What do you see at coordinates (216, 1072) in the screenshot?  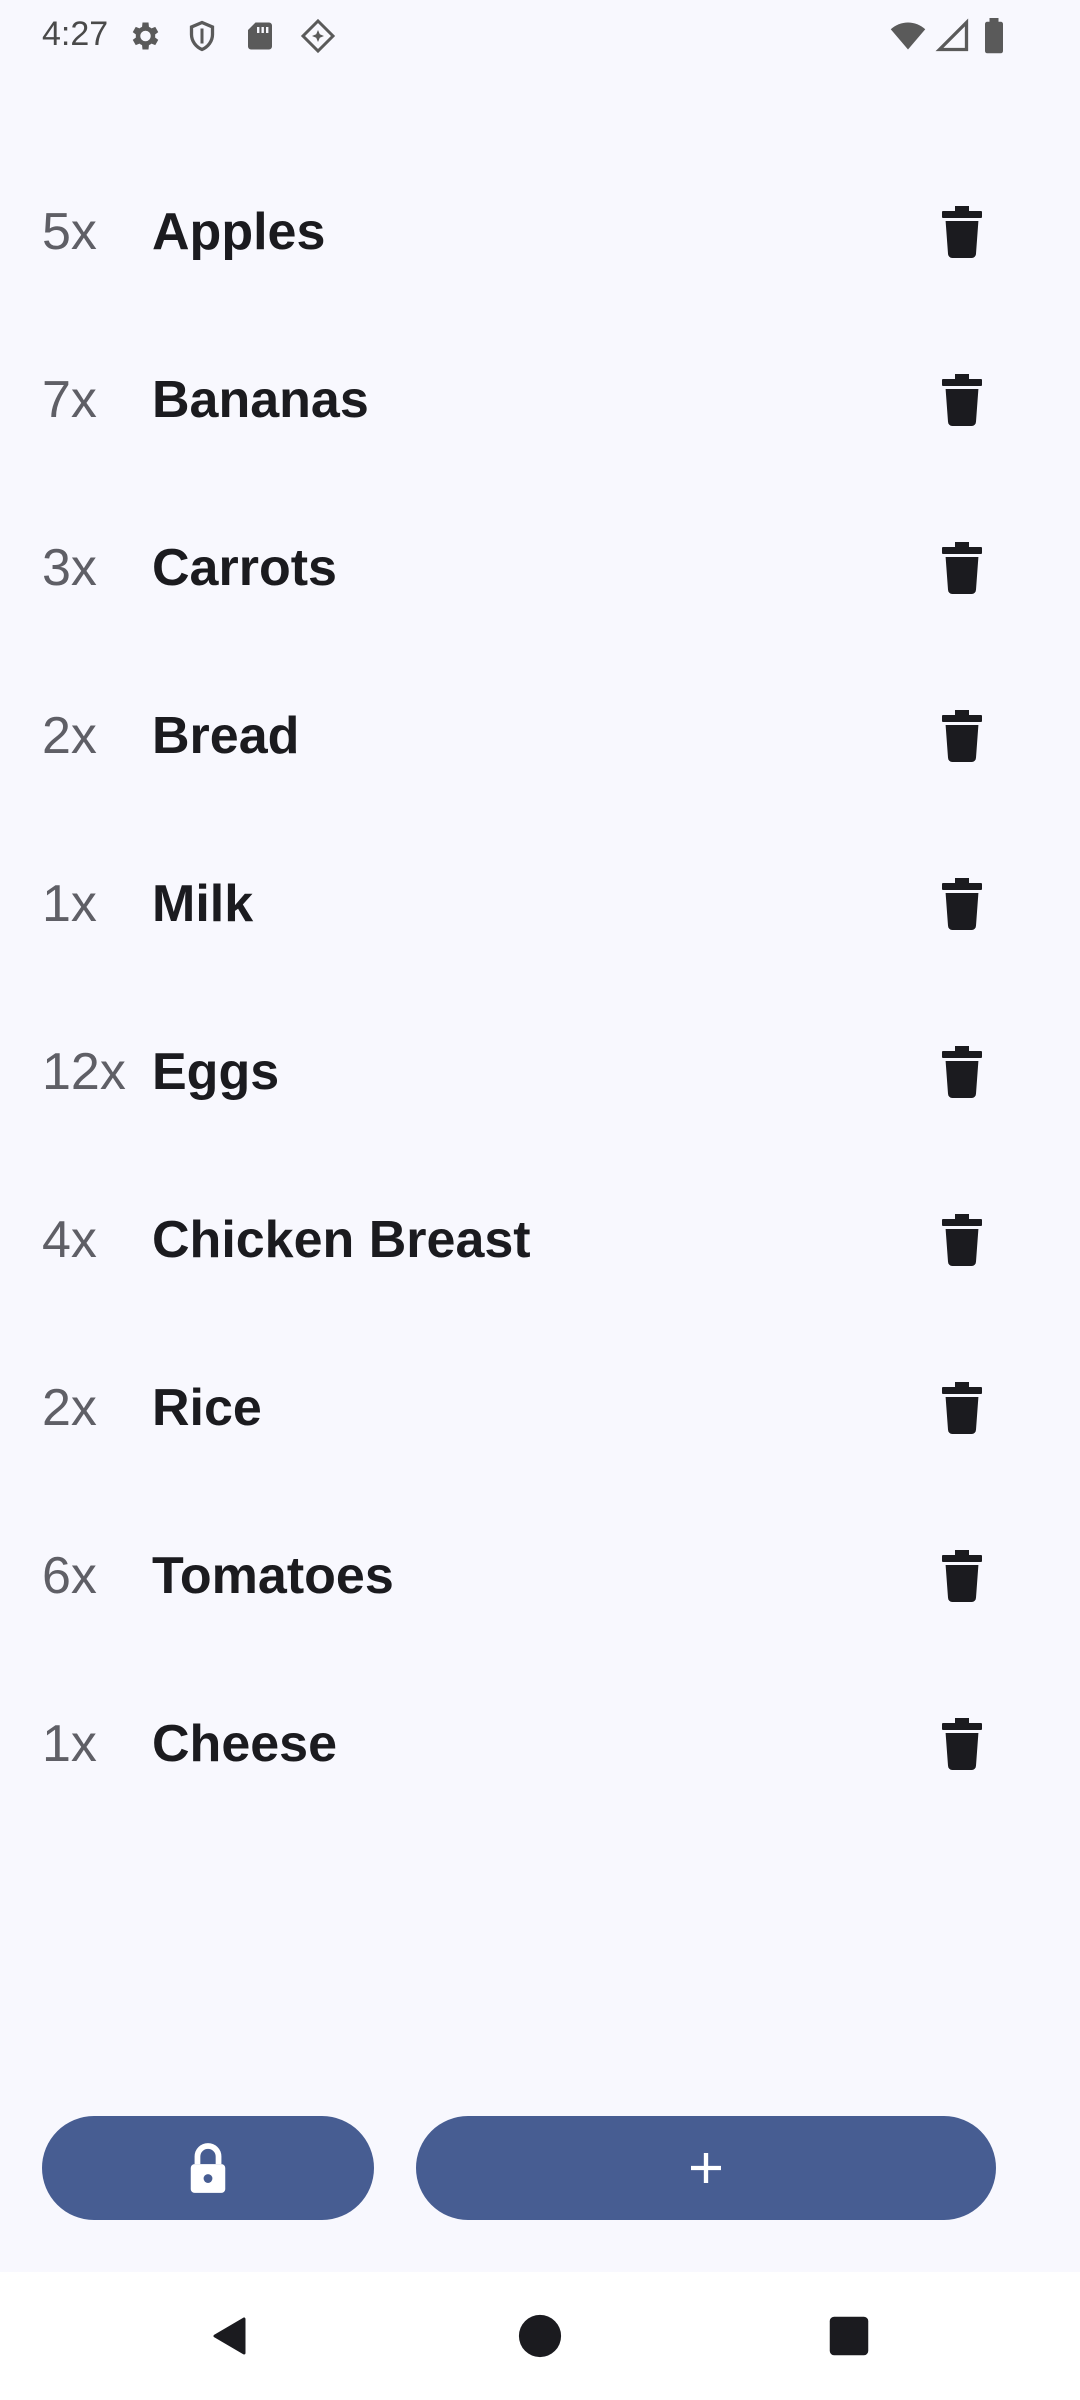 I see `item-name: Eggs` at bounding box center [216, 1072].